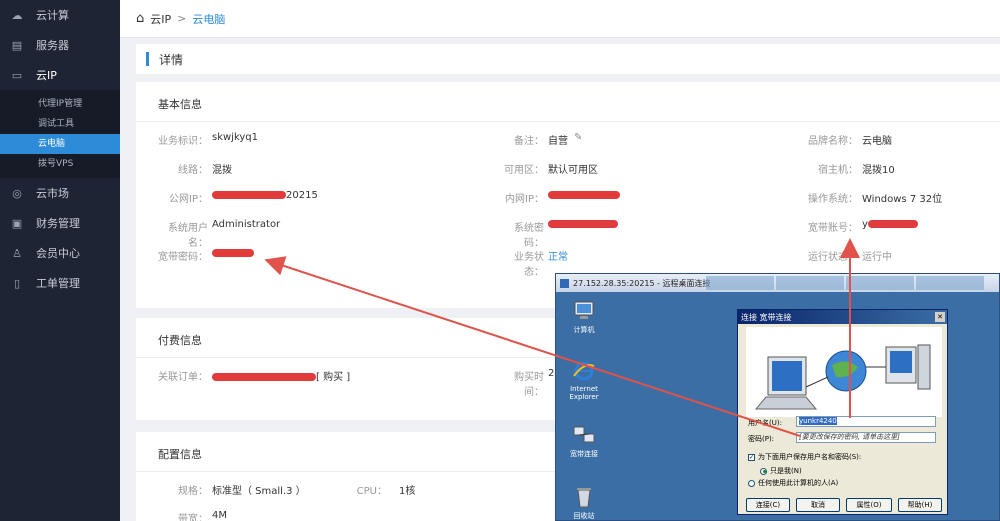 The height and width of the screenshot is (521, 1000). What do you see at coordinates (560, 19) in the screenshot?
I see `breadcrumb: ⌂ 云IP > 云电脑` at bounding box center [560, 19].